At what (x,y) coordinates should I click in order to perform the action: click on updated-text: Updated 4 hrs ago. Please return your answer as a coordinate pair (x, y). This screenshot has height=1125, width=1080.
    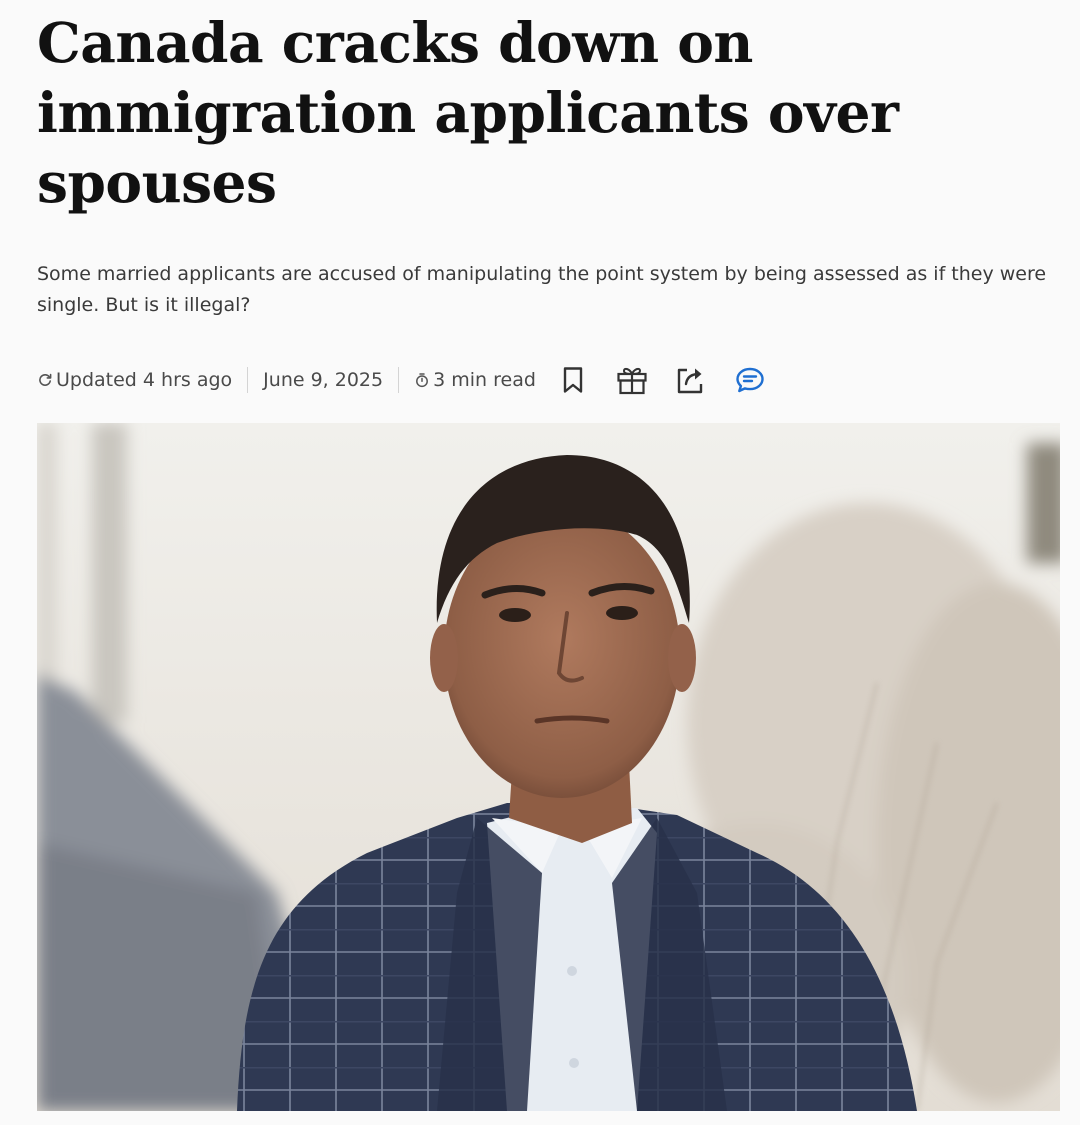
    Looking at the image, I should click on (144, 380).